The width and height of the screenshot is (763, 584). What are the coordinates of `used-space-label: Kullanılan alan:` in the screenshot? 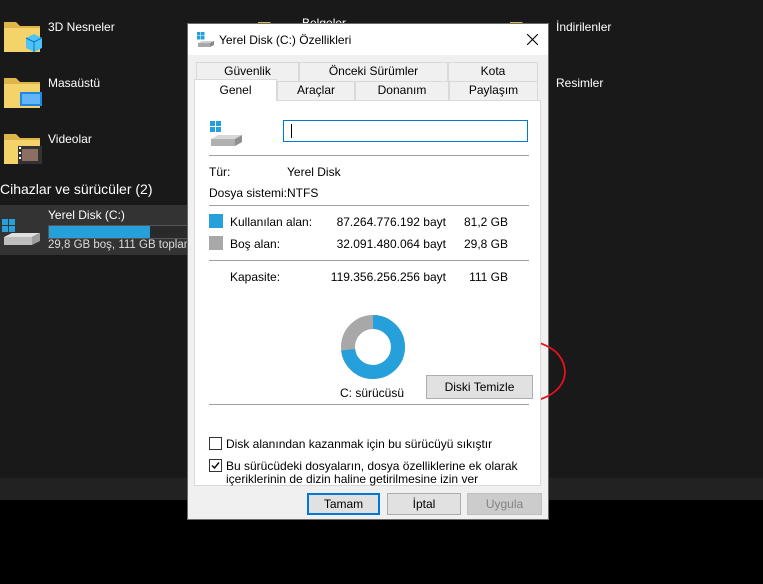 It's located at (271, 222).